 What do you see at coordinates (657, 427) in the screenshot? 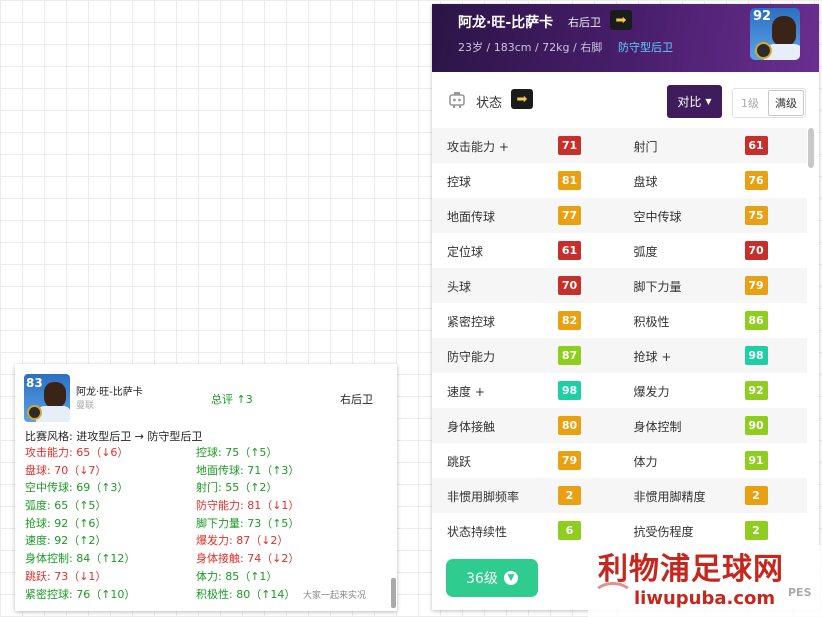
I see `stat-label: 身体控制` at bounding box center [657, 427].